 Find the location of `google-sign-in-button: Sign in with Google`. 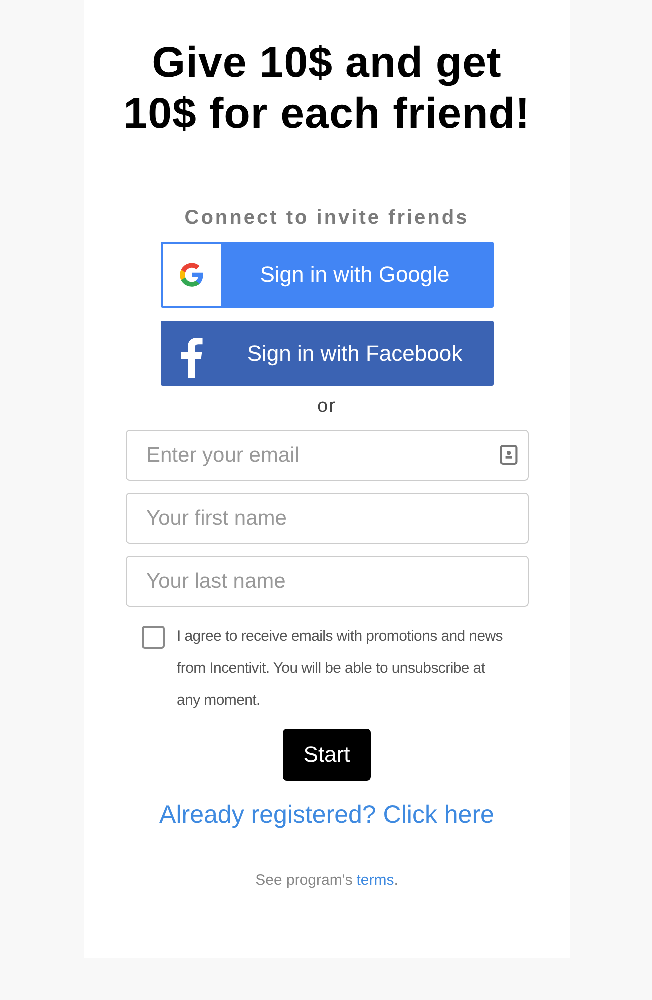

google-sign-in-button: Sign in with Google is located at coordinates (327, 275).